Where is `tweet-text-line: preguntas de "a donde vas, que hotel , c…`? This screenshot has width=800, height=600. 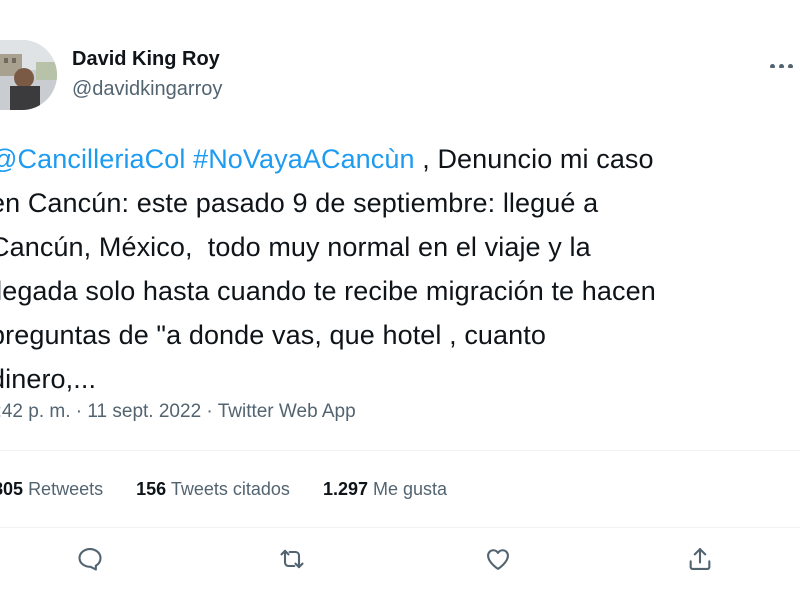 tweet-text-line: preguntas de "a donde vas, que hotel , c… is located at coordinates (273, 335).